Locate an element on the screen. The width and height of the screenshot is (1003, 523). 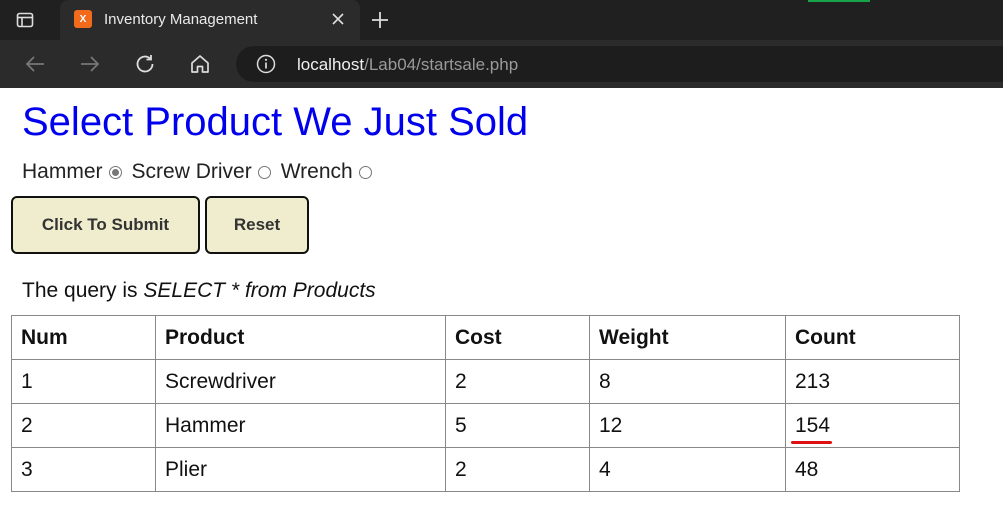
cell-product: Screwdriver is located at coordinates (300, 381).